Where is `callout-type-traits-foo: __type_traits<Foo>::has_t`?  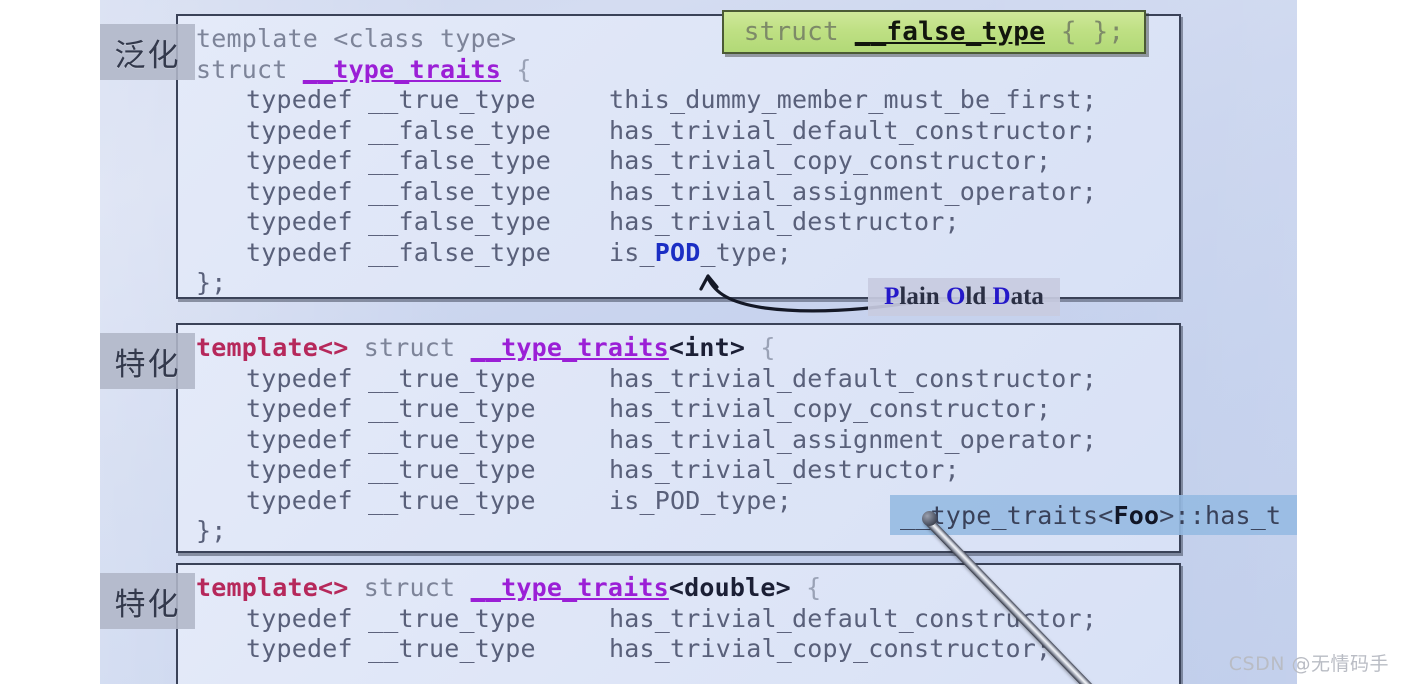 callout-type-traits-foo: __type_traits<Foo>::has_t is located at coordinates (1093, 515).